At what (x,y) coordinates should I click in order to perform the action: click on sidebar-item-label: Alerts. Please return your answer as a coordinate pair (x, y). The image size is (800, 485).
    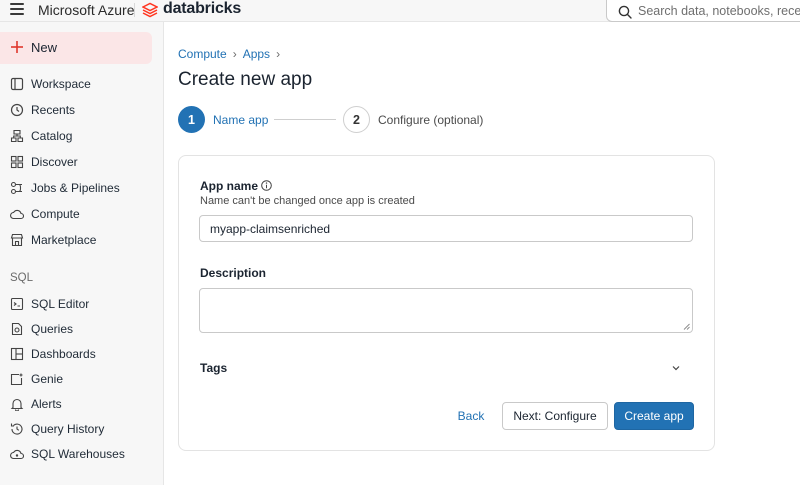
    Looking at the image, I should click on (46, 404).